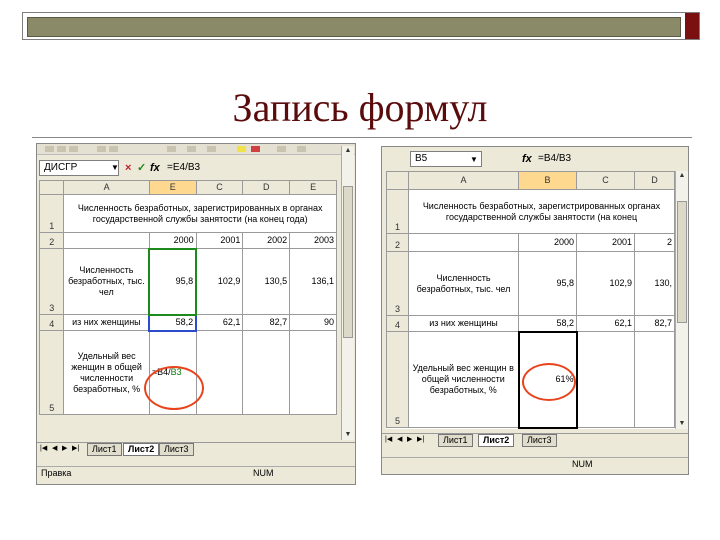  Describe the element at coordinates (313, 240) in the screenshot. I see `cell: 2003` at that location.